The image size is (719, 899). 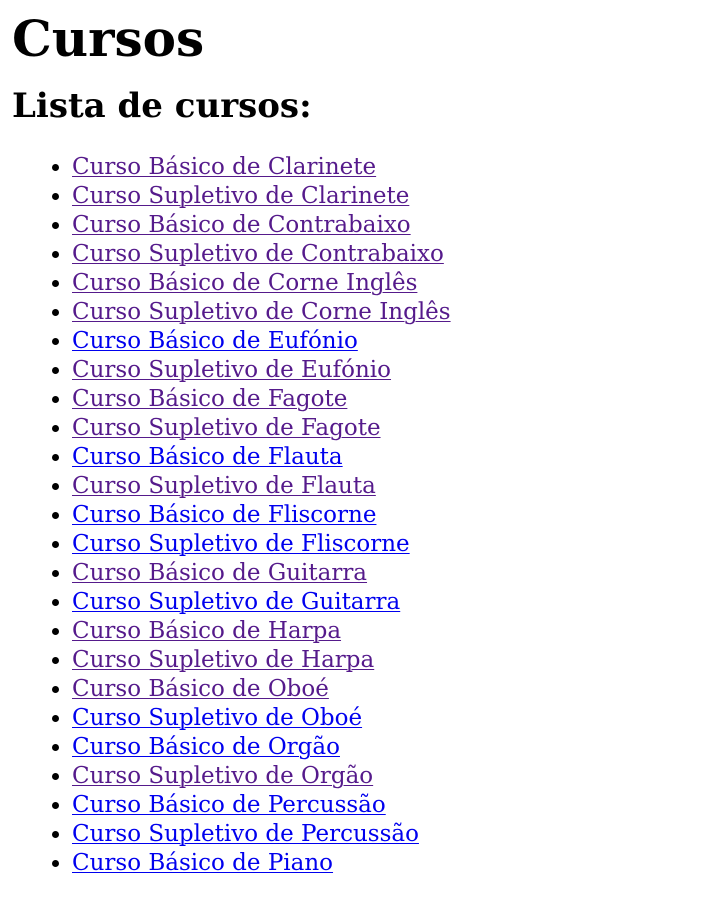 What do you see at coordinates (223, 660) in the screenshot?
I see `course-link: Curso Supletivo de Harpa` at bounding box center [223, 660].